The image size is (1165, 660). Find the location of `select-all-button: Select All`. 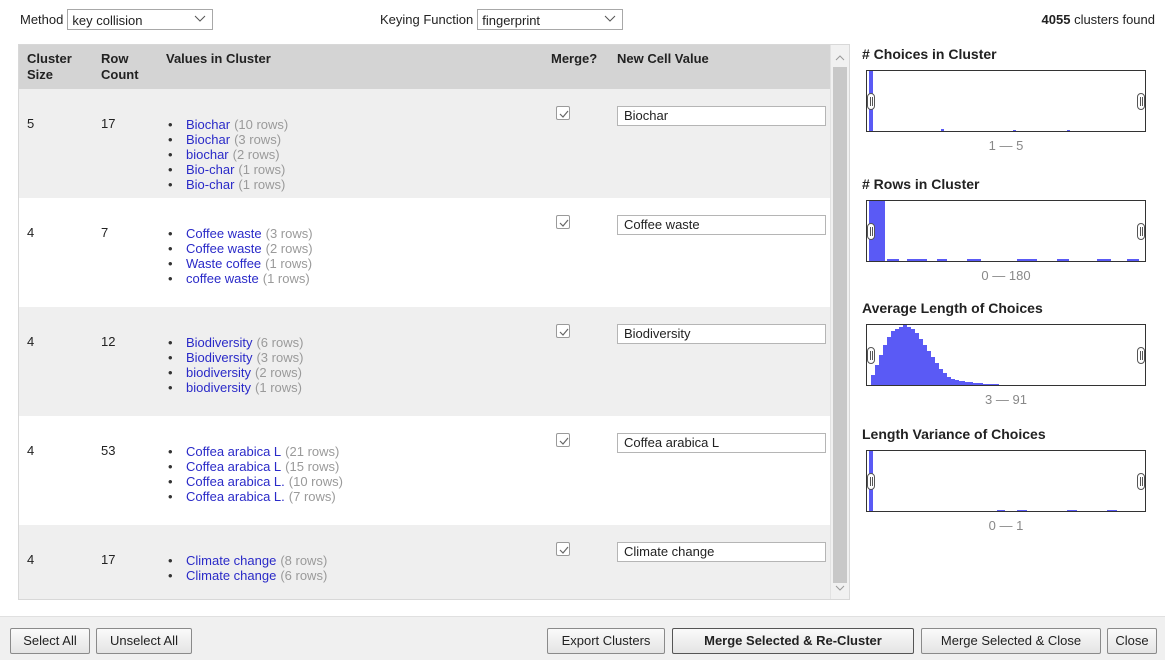

select-all-button: Select All is located at coordinates (50, 641).